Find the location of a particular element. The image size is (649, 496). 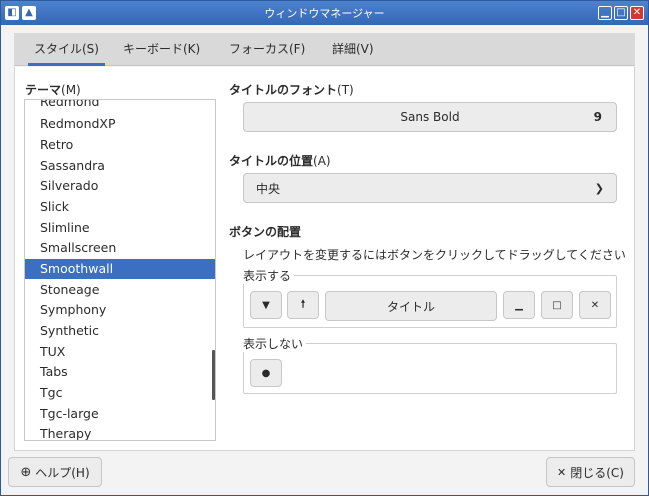

button-layout-label: ボタンの配置 is located at coordinates (265, 232).